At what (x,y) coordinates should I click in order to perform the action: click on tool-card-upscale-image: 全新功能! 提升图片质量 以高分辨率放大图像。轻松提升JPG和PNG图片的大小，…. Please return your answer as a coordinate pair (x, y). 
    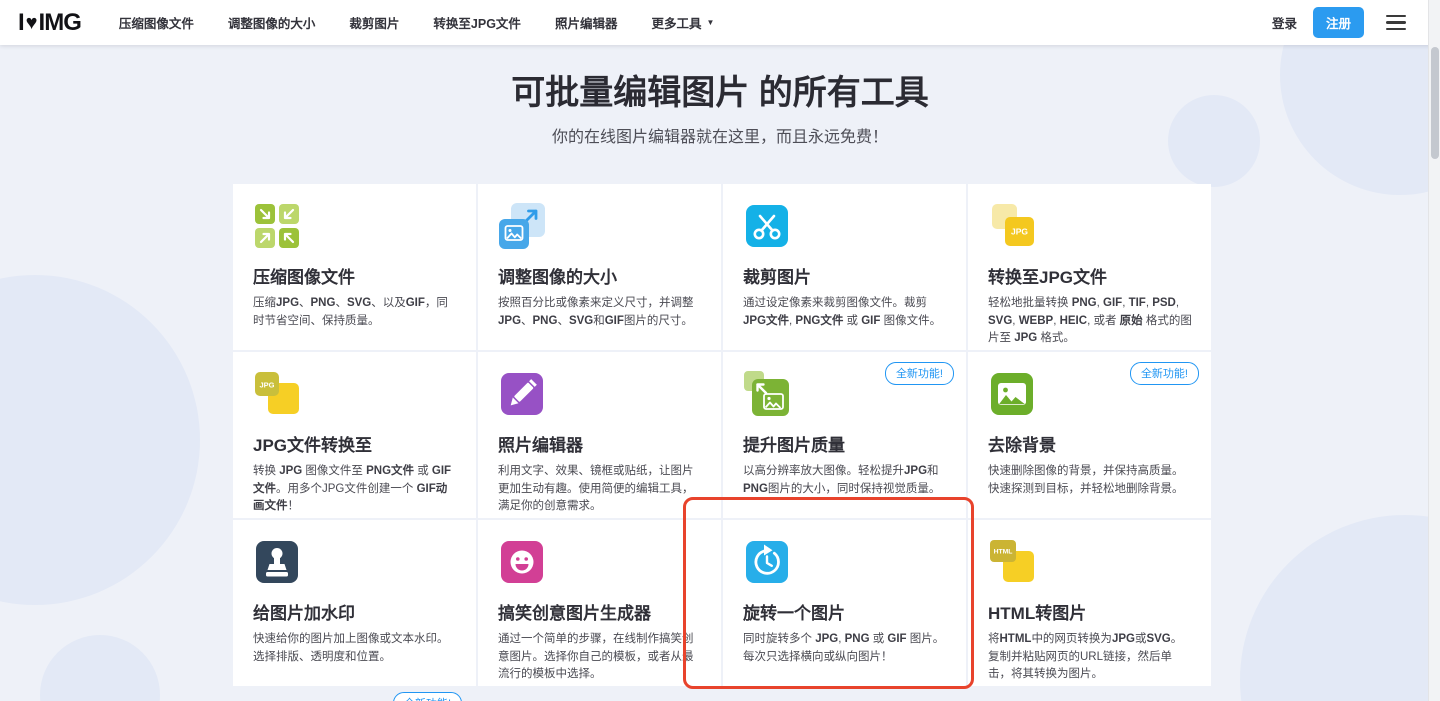
    Looking at the image, I should click on (844, 434).